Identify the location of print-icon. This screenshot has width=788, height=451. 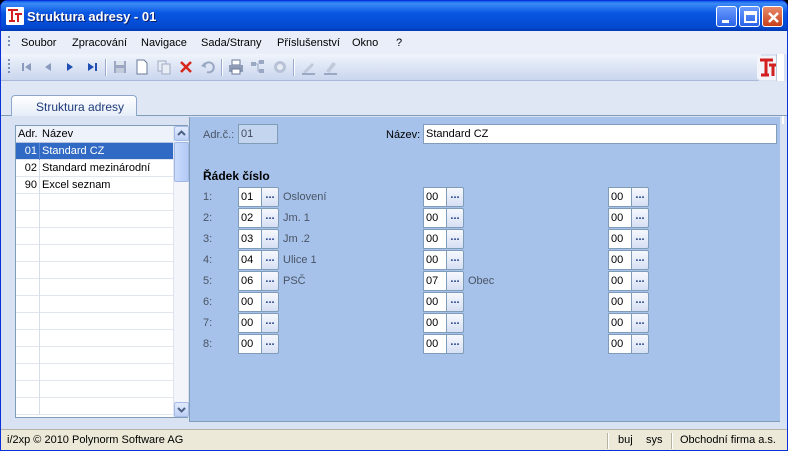
(236, 67).